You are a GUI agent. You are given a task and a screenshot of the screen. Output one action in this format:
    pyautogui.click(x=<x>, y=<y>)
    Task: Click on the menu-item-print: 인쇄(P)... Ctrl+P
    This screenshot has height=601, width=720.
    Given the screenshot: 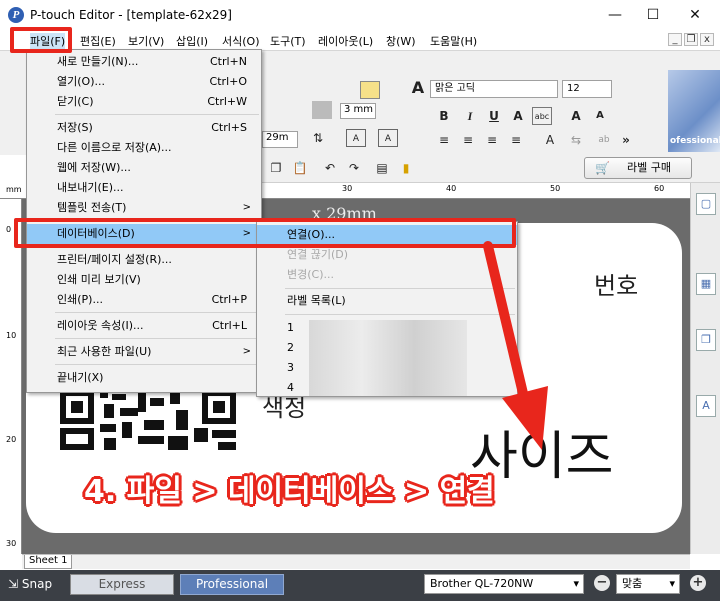 What is the action you would take?
    pyautogui.click(x=144, y=300)
    